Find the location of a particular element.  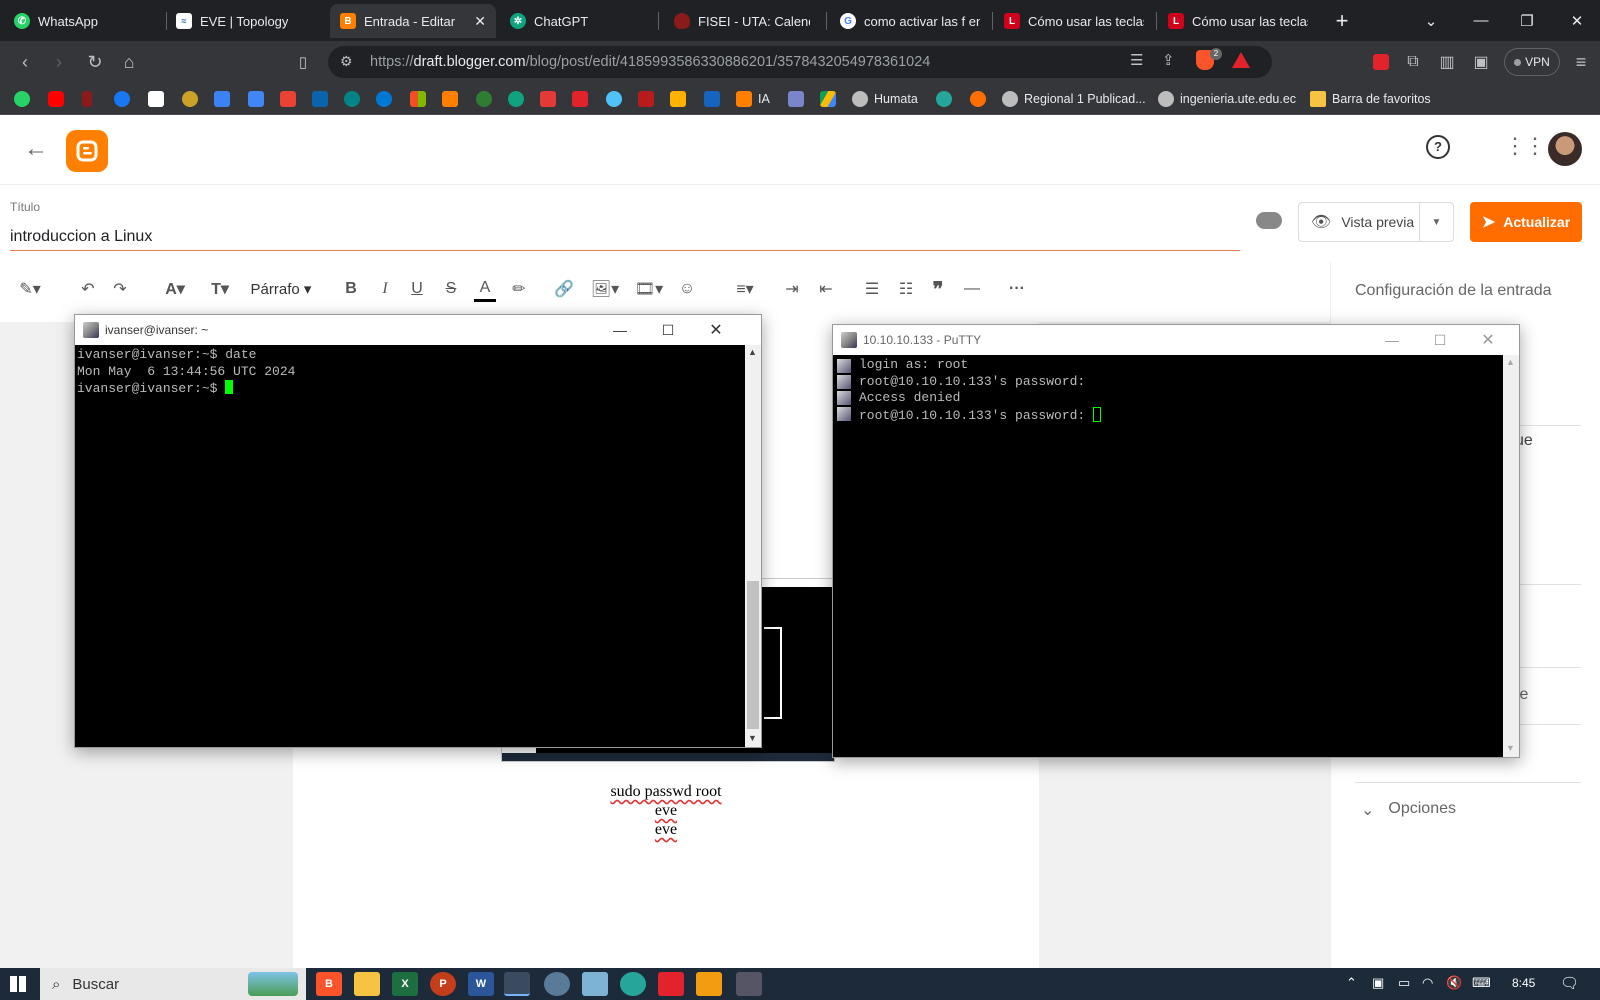

link-icon: 🔗 is located at coordinates (564, 289).